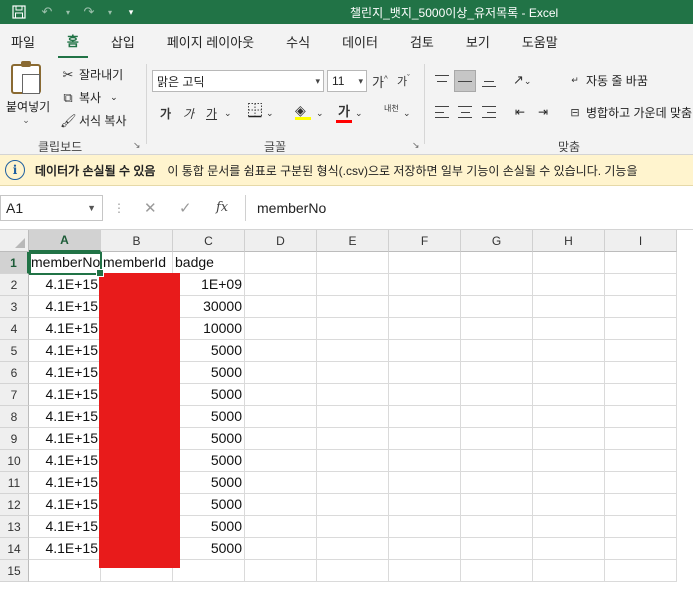 The width and height of the screenshot is (693, 590). I want to click on column-header-f: F, so click(425, 241).